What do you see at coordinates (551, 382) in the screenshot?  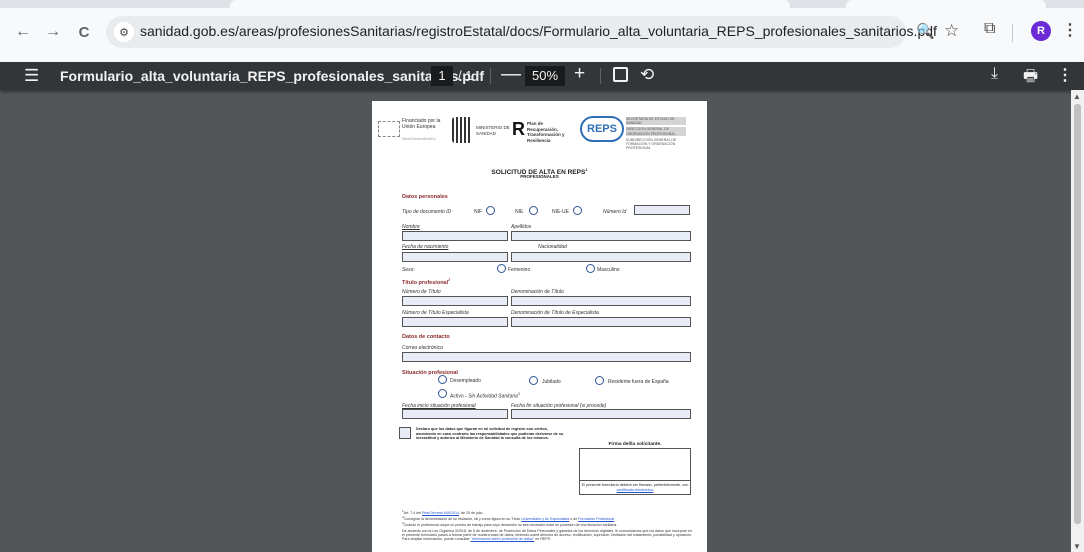 I see `retired-label: Jubilado` at bounding box center [551, 382].